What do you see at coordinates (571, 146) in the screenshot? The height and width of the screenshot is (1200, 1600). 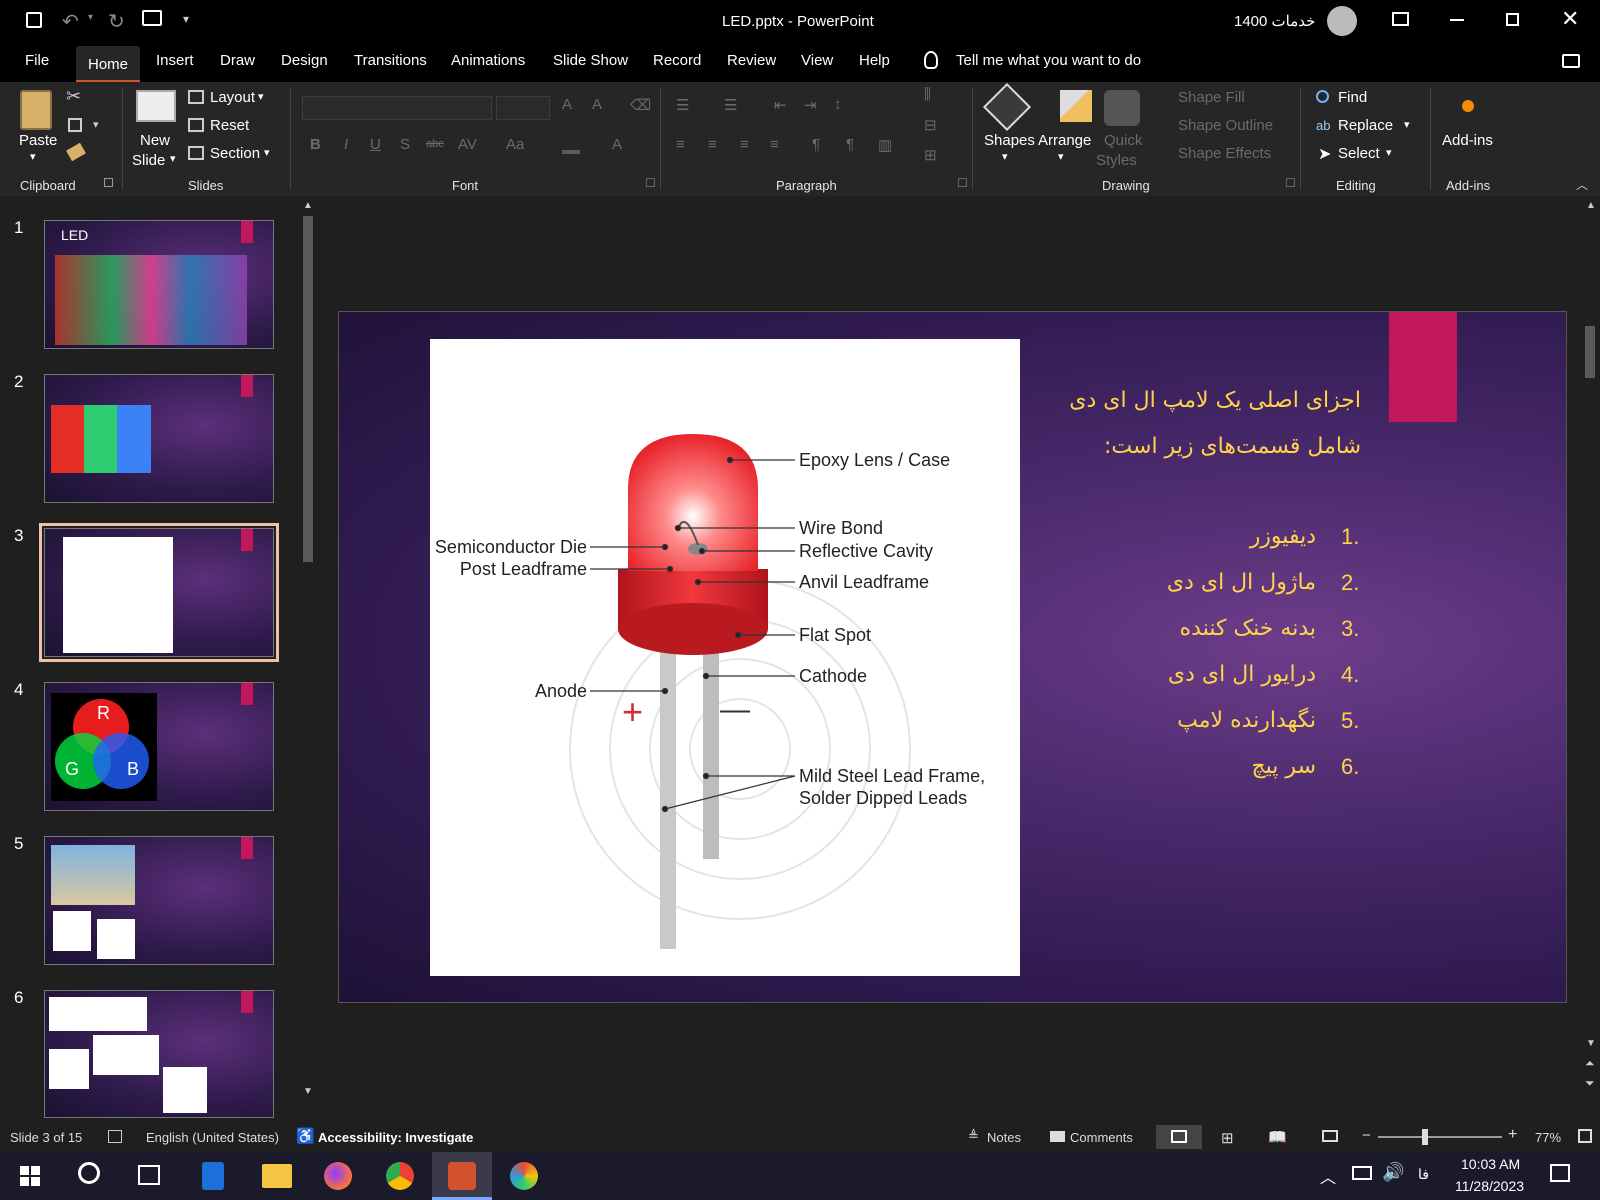 I see `highlight-icon` at bounding box center [571, 146].